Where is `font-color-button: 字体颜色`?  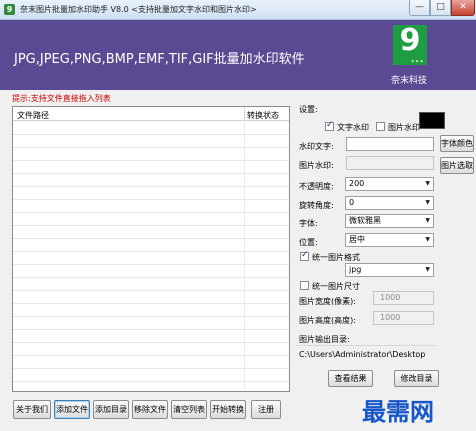
font-color-button: 字体颜色 is located at coordinates (457, 143).